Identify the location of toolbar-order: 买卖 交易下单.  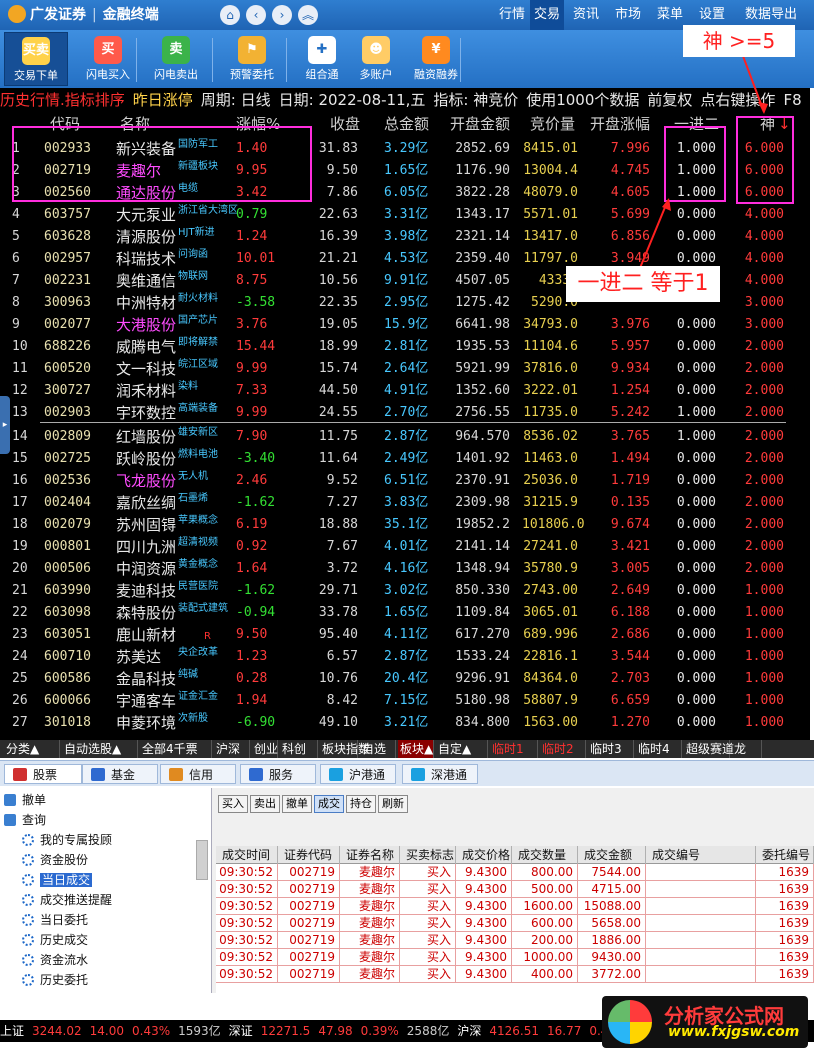
(36, 59).